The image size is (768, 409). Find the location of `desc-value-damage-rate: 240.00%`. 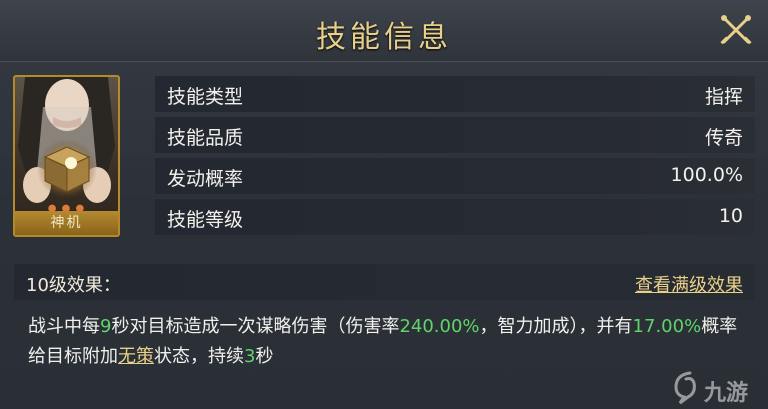

desc-value-damage-rate: 240.00% is located at coordinates (439, 326).